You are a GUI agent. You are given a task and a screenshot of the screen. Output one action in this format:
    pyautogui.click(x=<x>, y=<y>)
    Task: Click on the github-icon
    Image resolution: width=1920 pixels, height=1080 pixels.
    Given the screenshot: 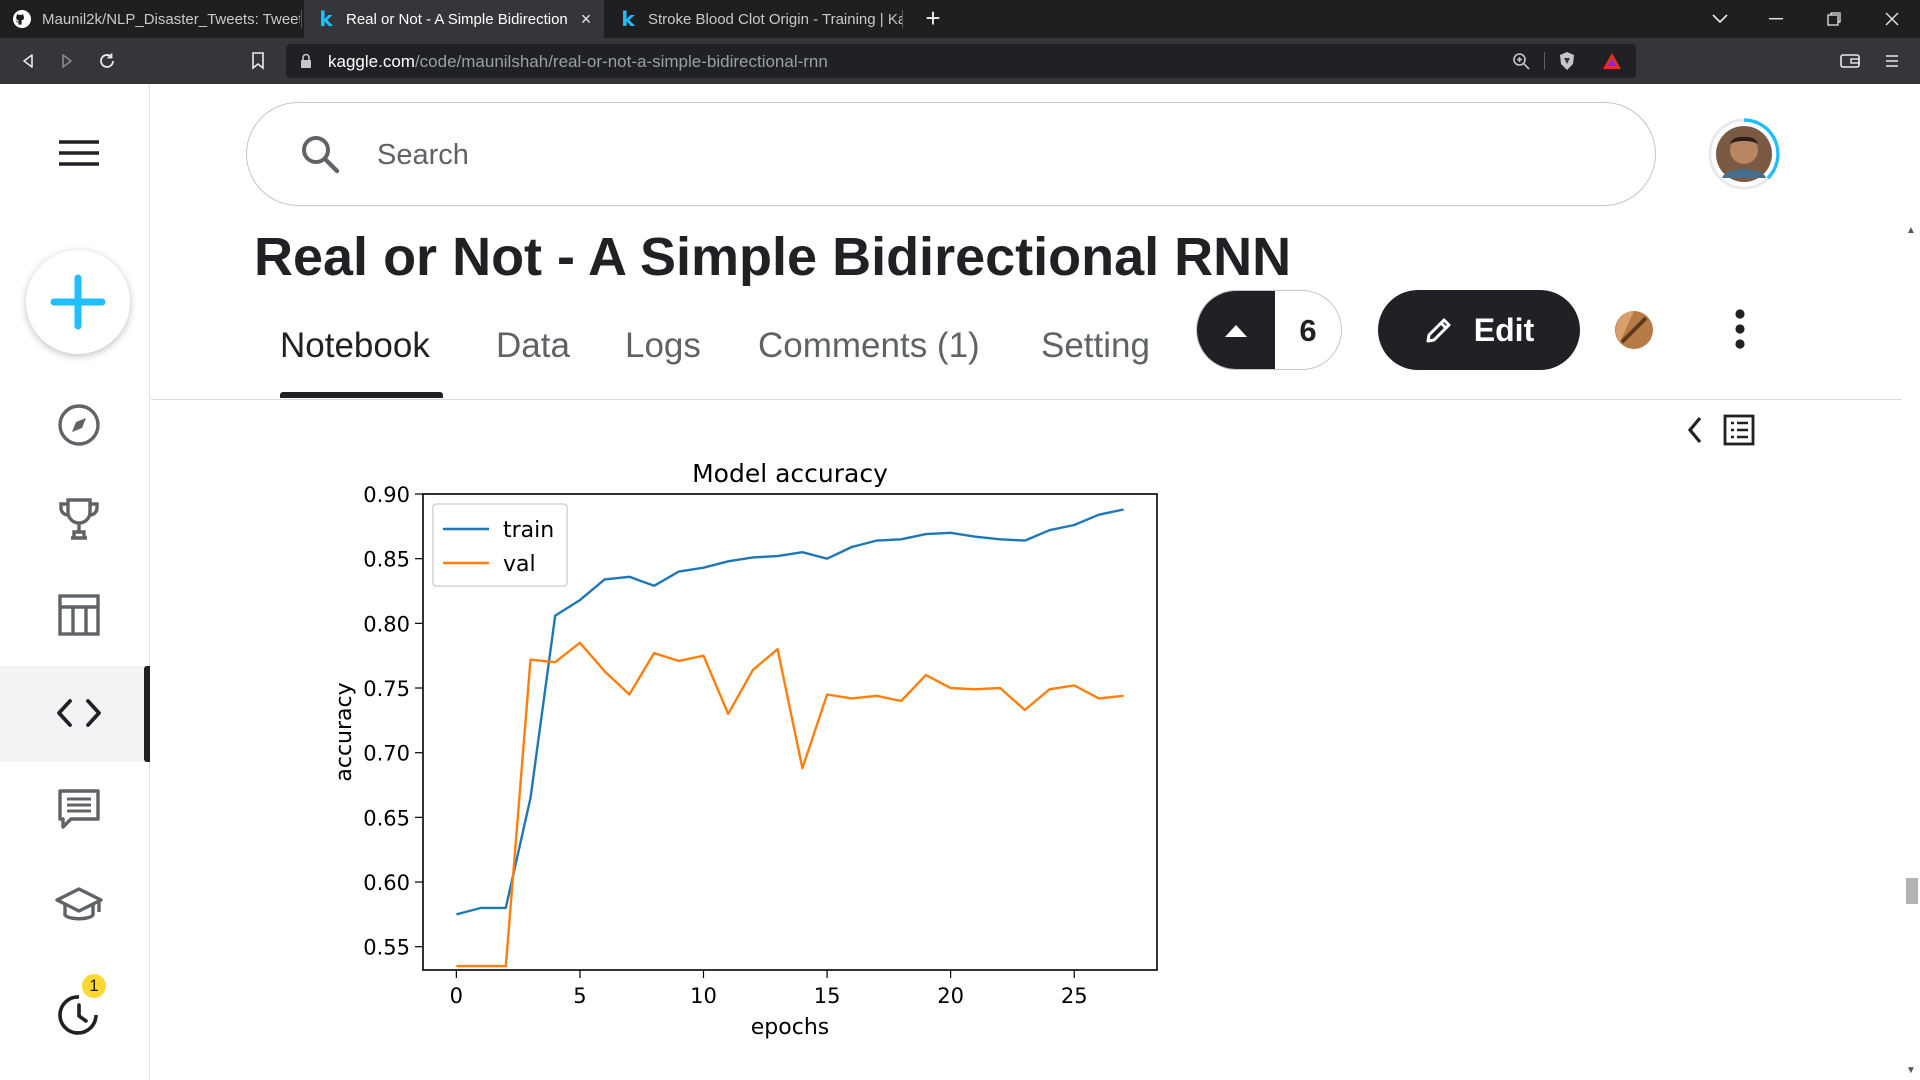 What is the action you would take?
    pyautogui.click(x=22, y=19)
    